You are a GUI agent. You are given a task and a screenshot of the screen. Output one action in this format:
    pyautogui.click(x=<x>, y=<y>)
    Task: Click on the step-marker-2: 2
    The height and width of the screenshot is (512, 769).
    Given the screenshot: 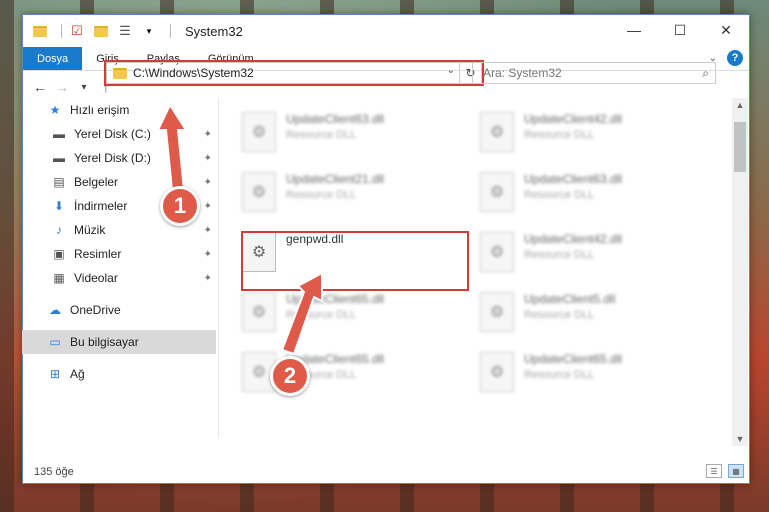 What is the action you would take?
    pyautogui.click(x=290, y=376)
    